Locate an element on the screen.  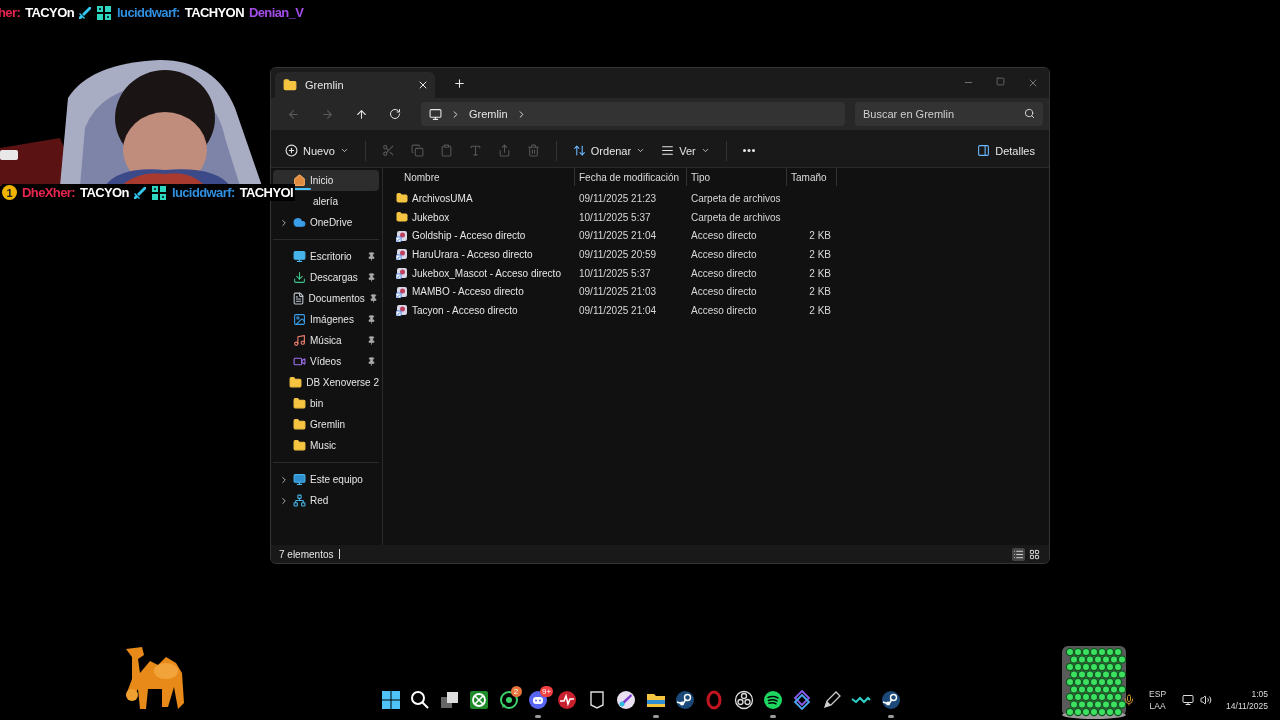
cloud-icon is located at coordinates (299, 222).